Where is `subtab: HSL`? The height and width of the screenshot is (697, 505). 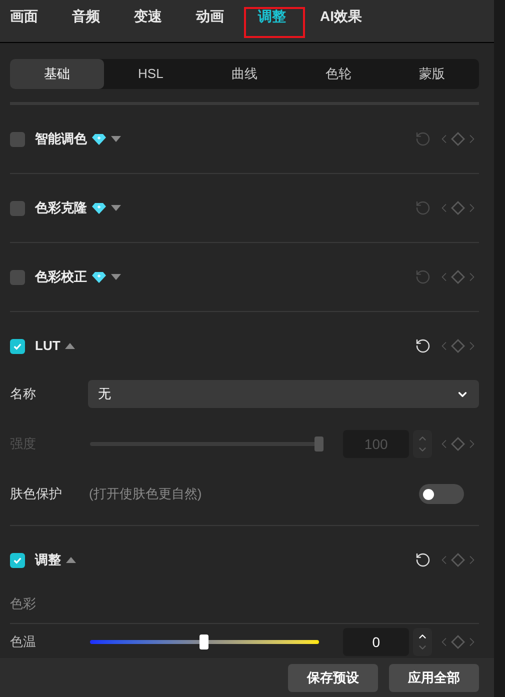
subtab: HSL is located at coordinates (151, 74).